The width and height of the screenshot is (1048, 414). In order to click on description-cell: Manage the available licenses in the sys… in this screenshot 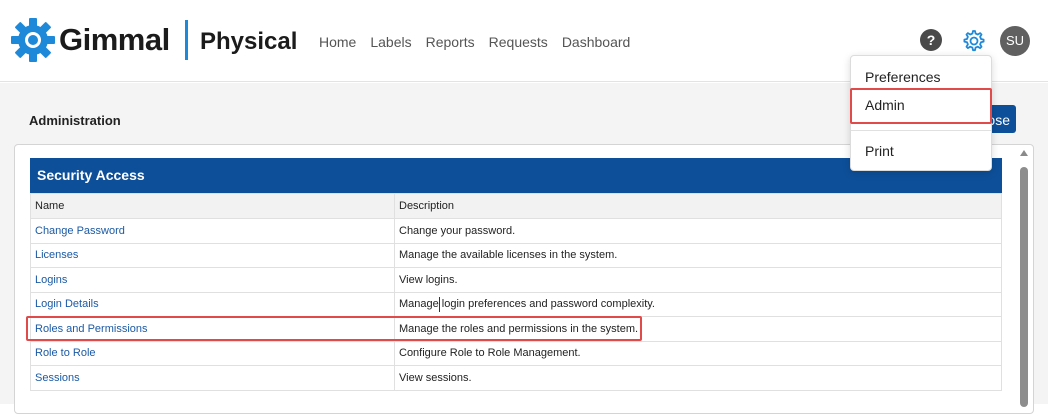, I will do `click(508, 255)`.